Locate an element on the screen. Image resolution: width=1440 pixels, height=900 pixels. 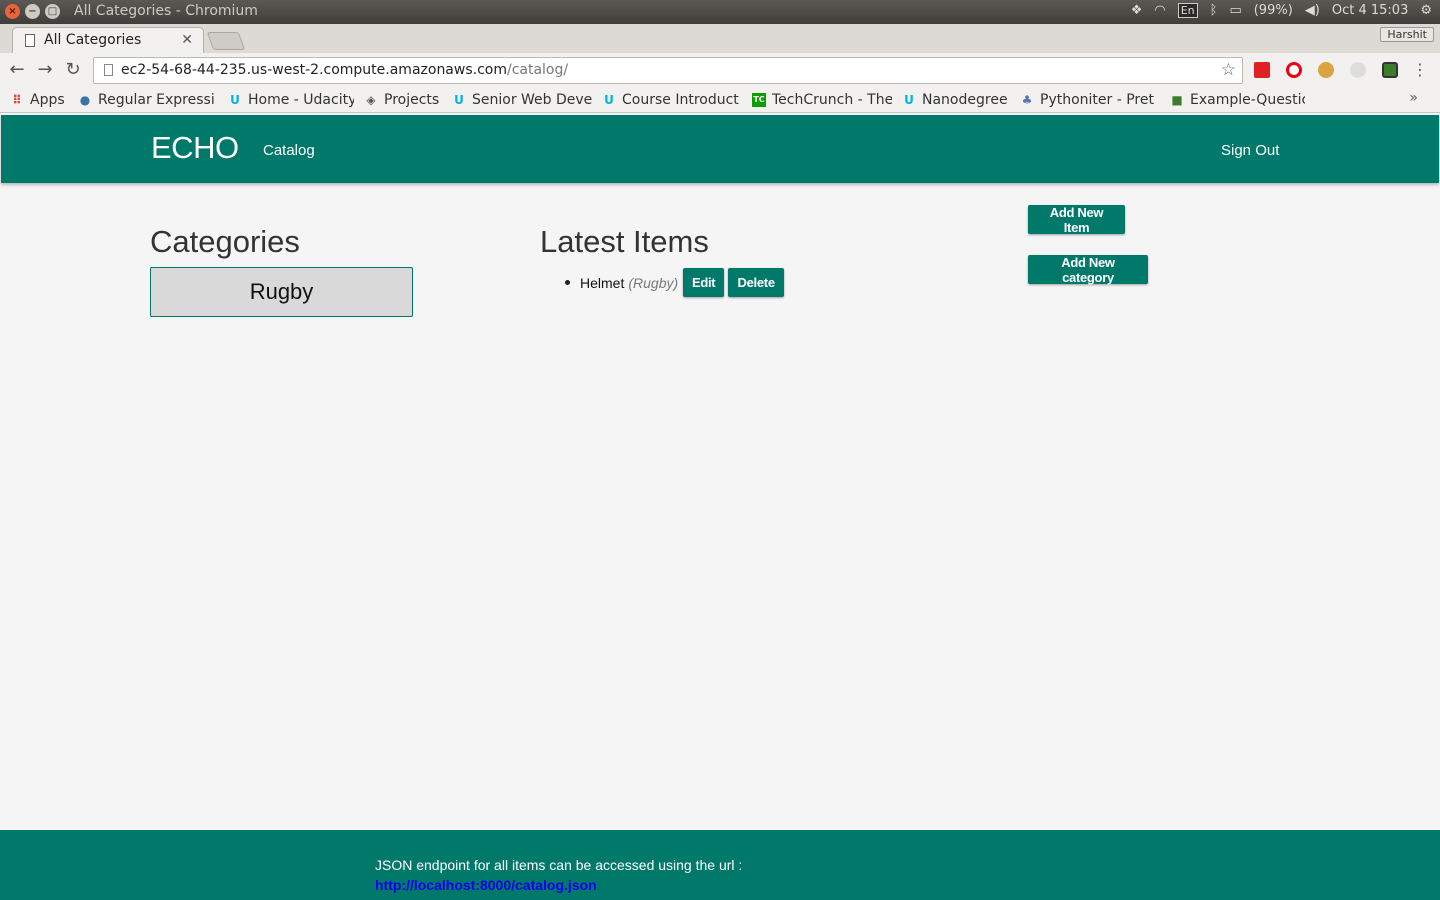
new-tab-button is located at coordinates (226, 41).